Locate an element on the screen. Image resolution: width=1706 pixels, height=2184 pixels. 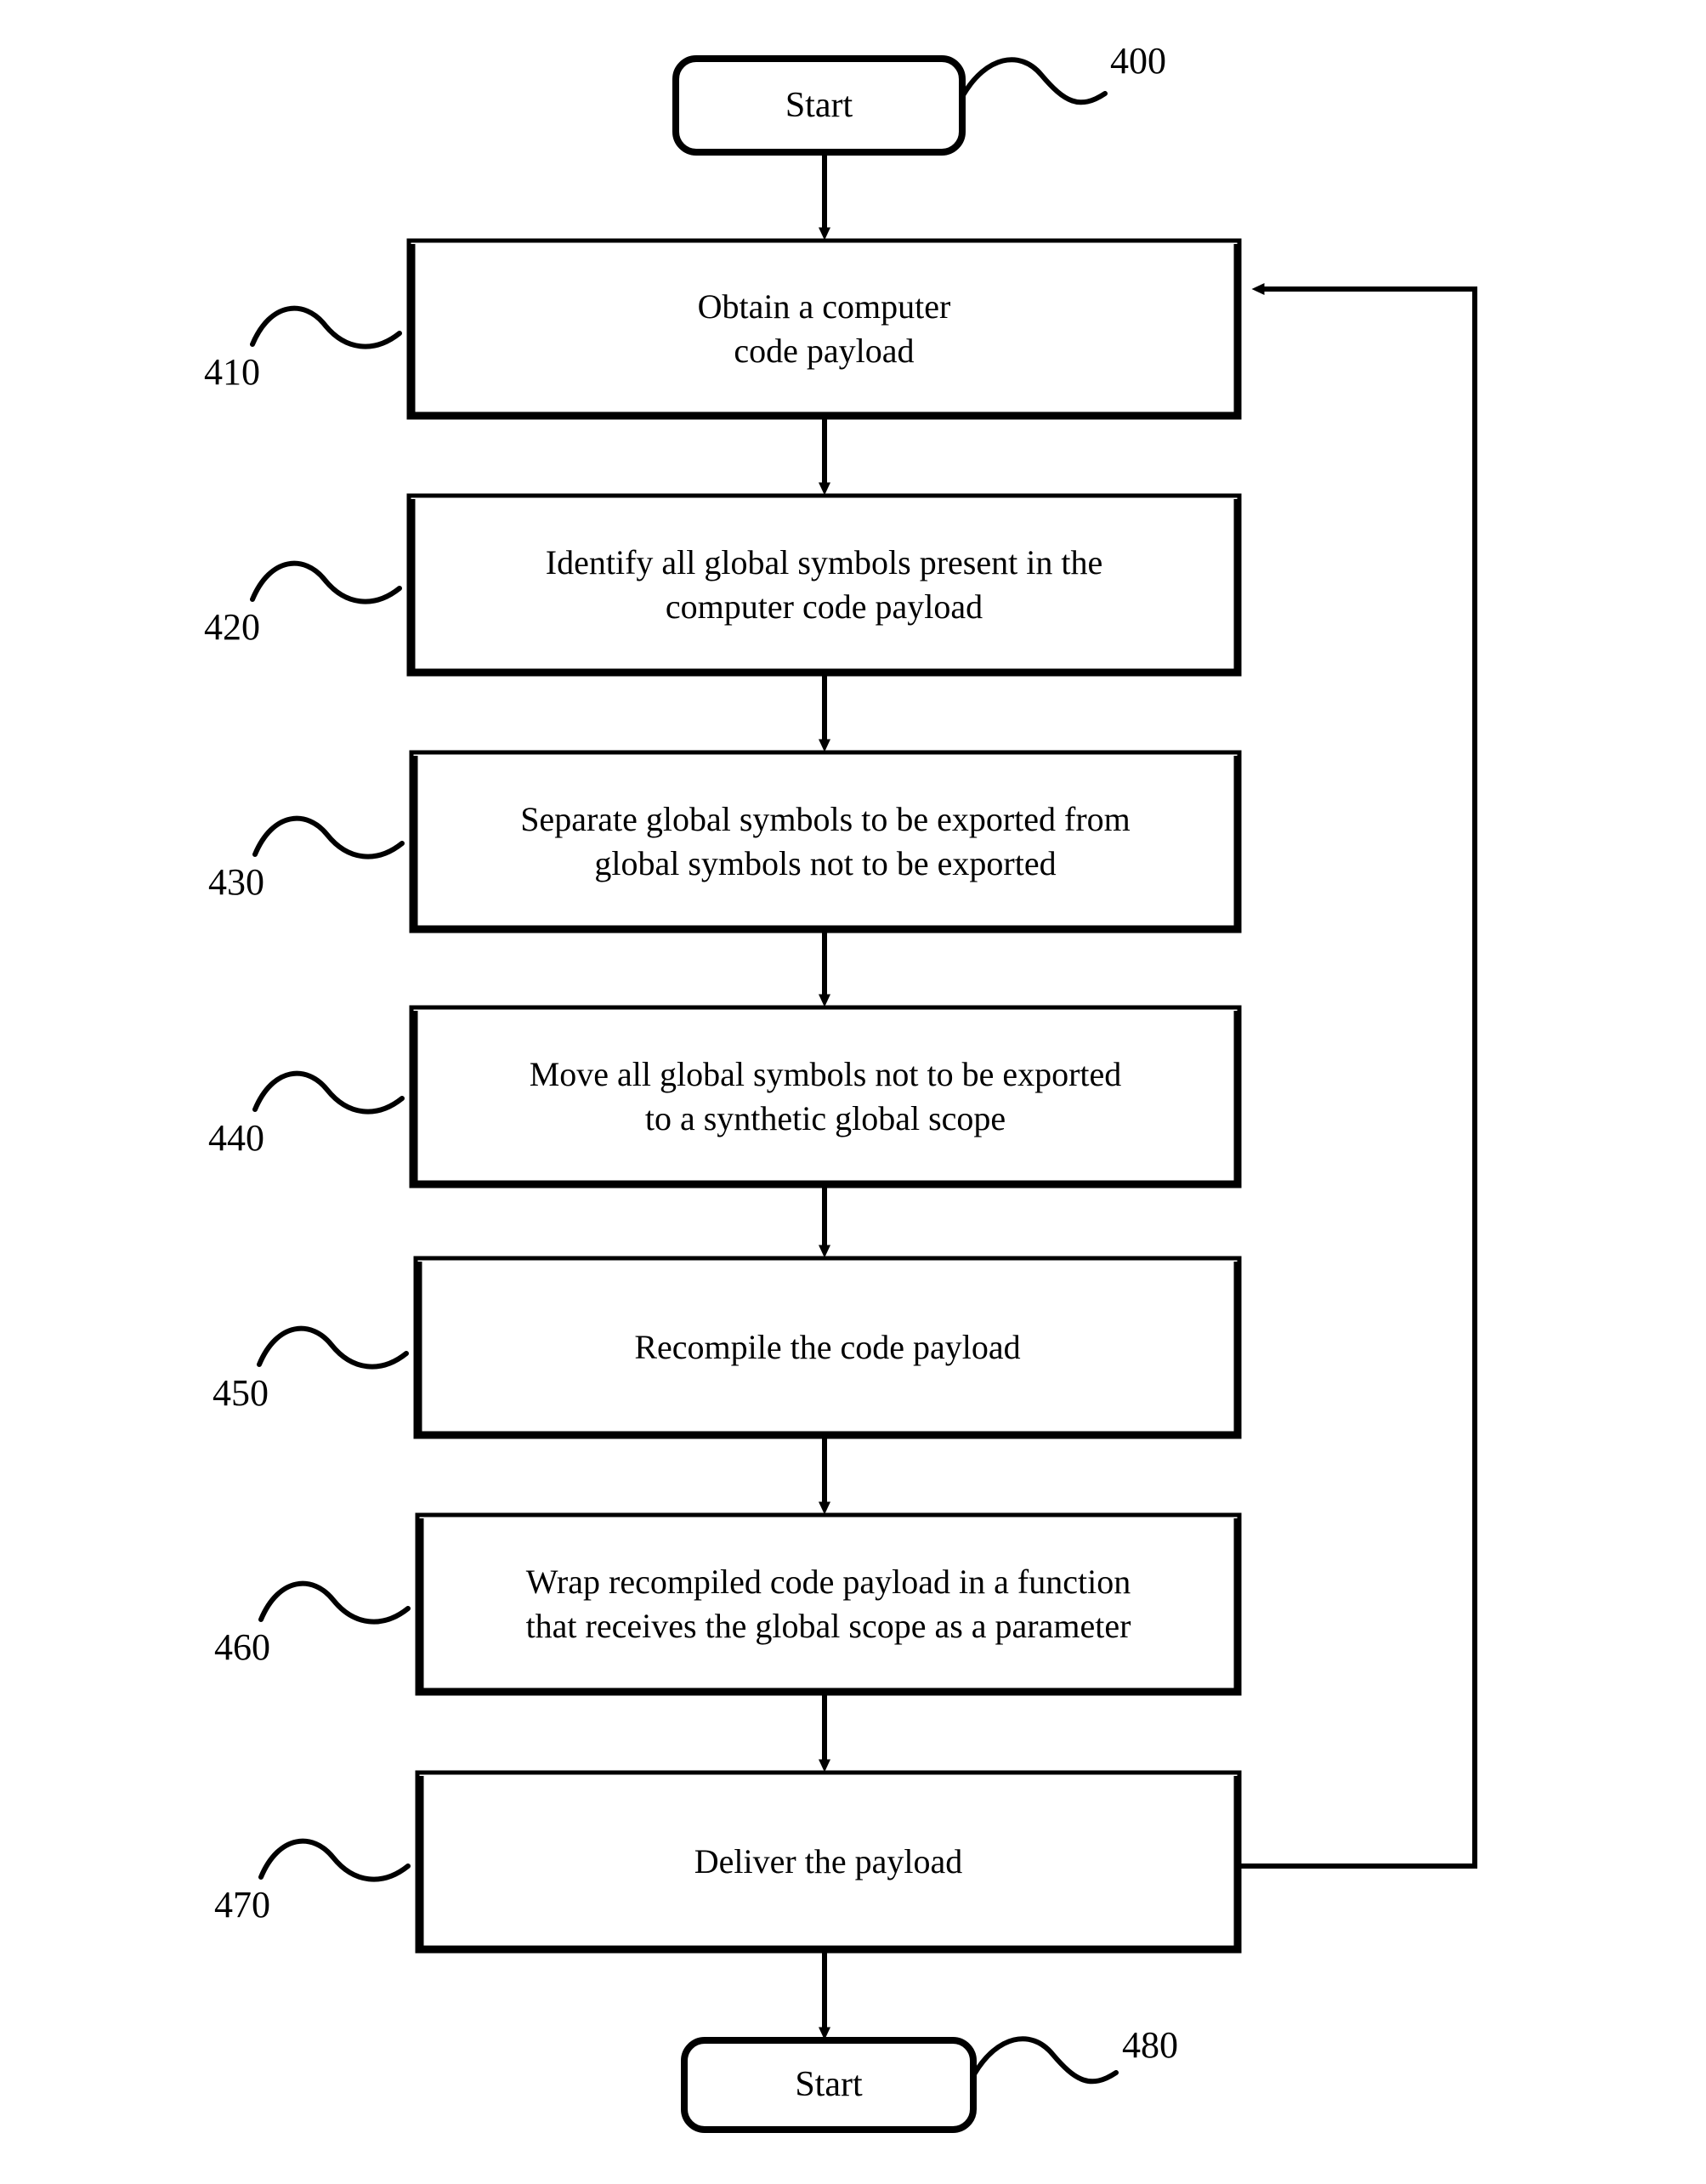
start-bottom-shape is located at coordinates (829, 2085).